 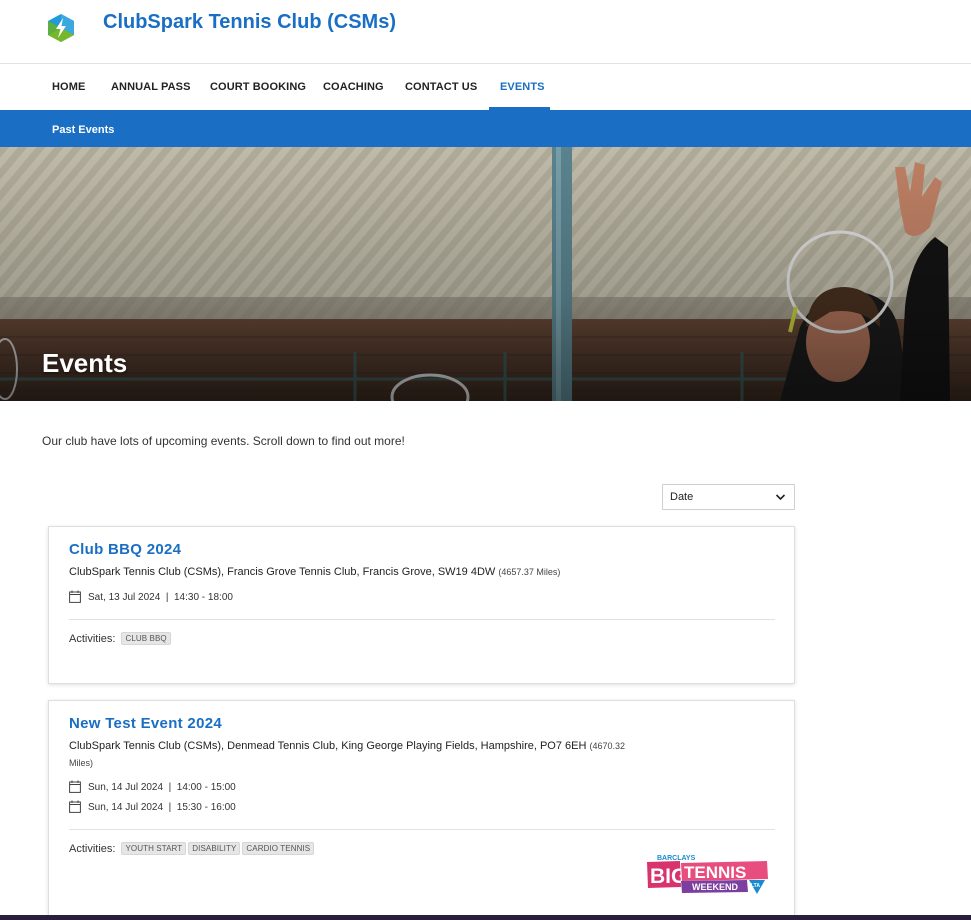 What do you see at coordinates (755, 886) in the screenshot?
I see `badge-mark: LTA` at bounding box center [755, 886].